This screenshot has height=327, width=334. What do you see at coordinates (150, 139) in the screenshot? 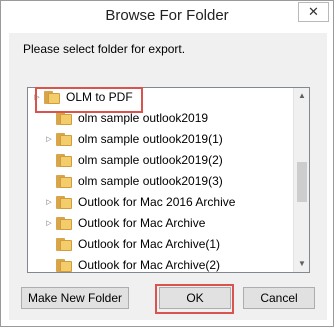
I see `tree-row-label: olm sample outlook2019(1)` at bounding box center [150, 139].